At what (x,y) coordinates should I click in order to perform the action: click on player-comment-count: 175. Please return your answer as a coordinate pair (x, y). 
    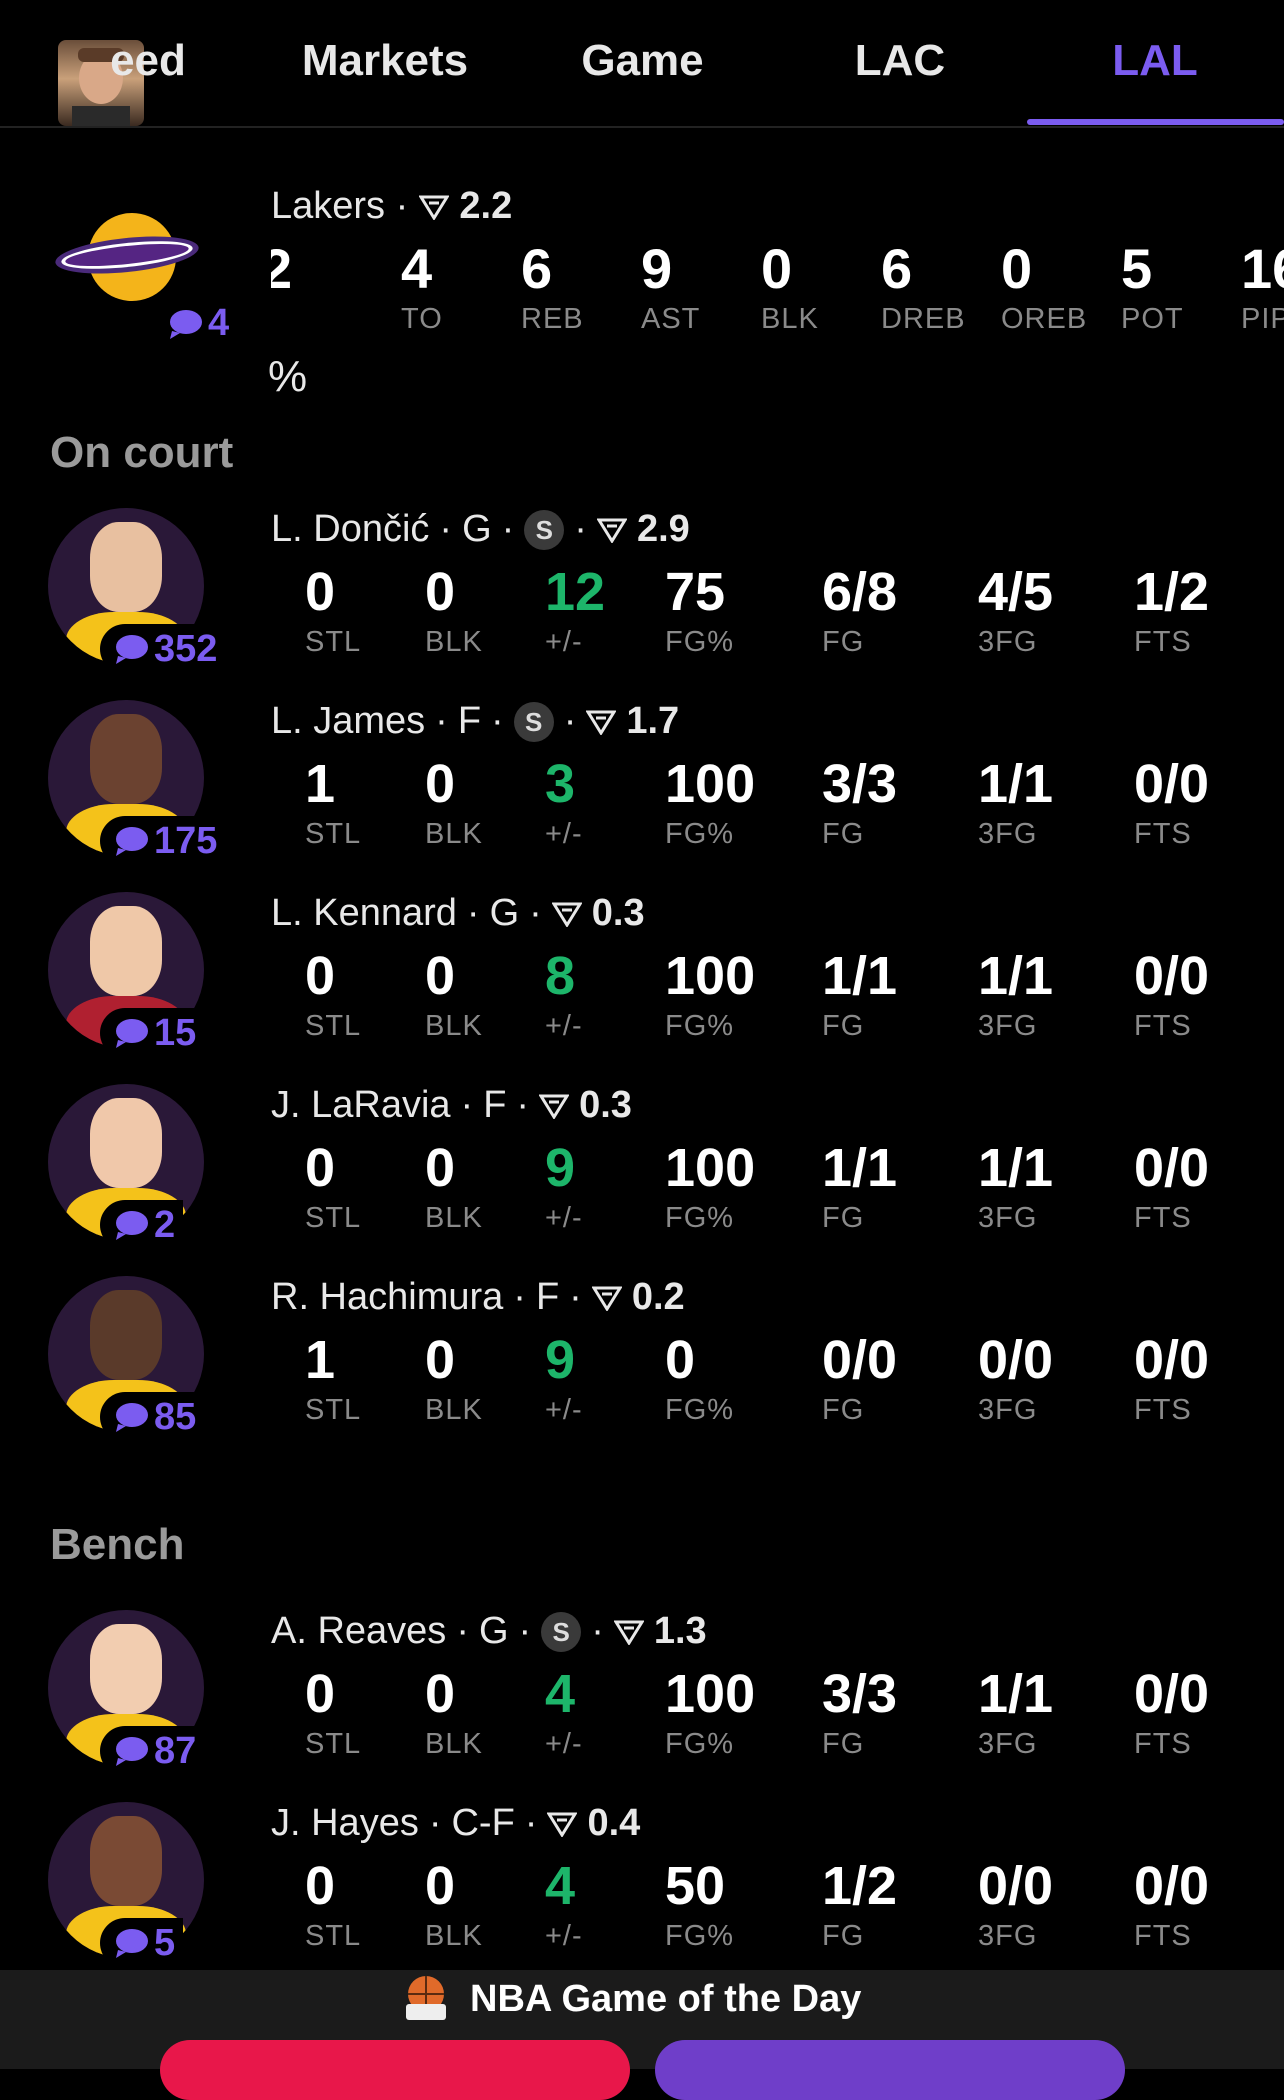
    Looking at the image, I should click on (163, 841).